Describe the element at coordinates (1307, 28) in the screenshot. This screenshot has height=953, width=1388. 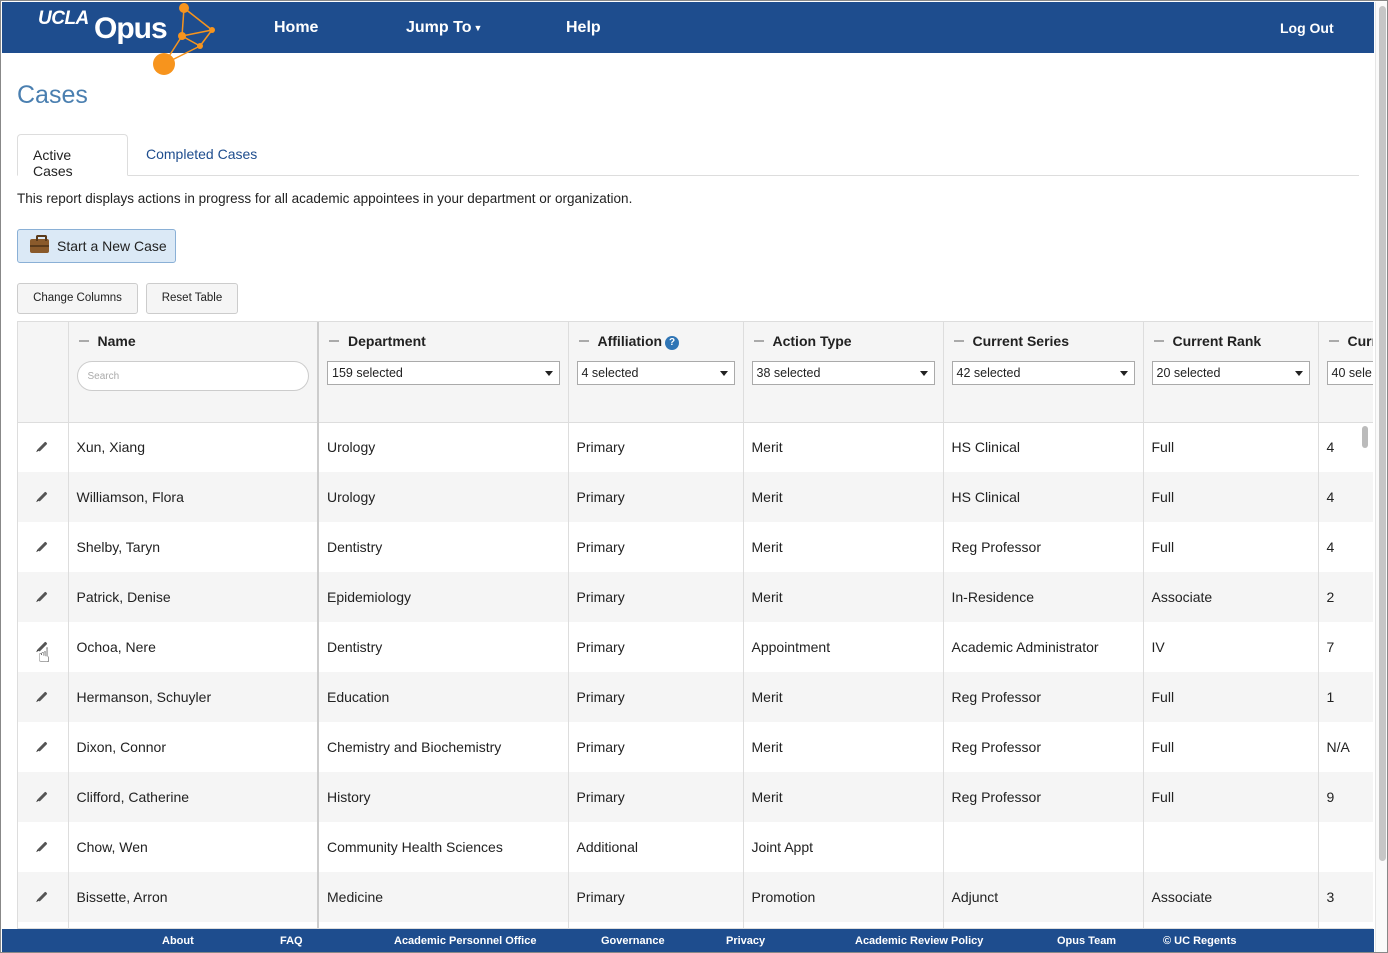
I see `logout-link: Log Out` at that location.